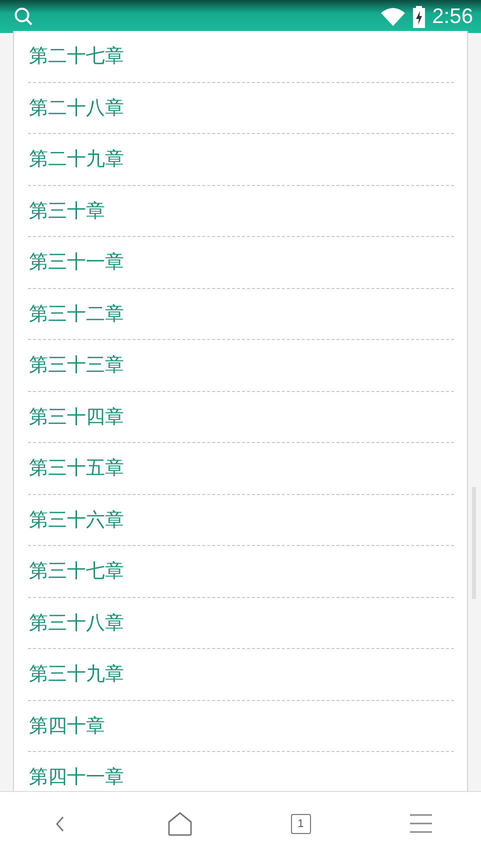 This screenshot has height=855, width=481. Describe the element at coordinates (76, 365) in the screenshot. I see `chapter-link: 第三十三章` at that location.